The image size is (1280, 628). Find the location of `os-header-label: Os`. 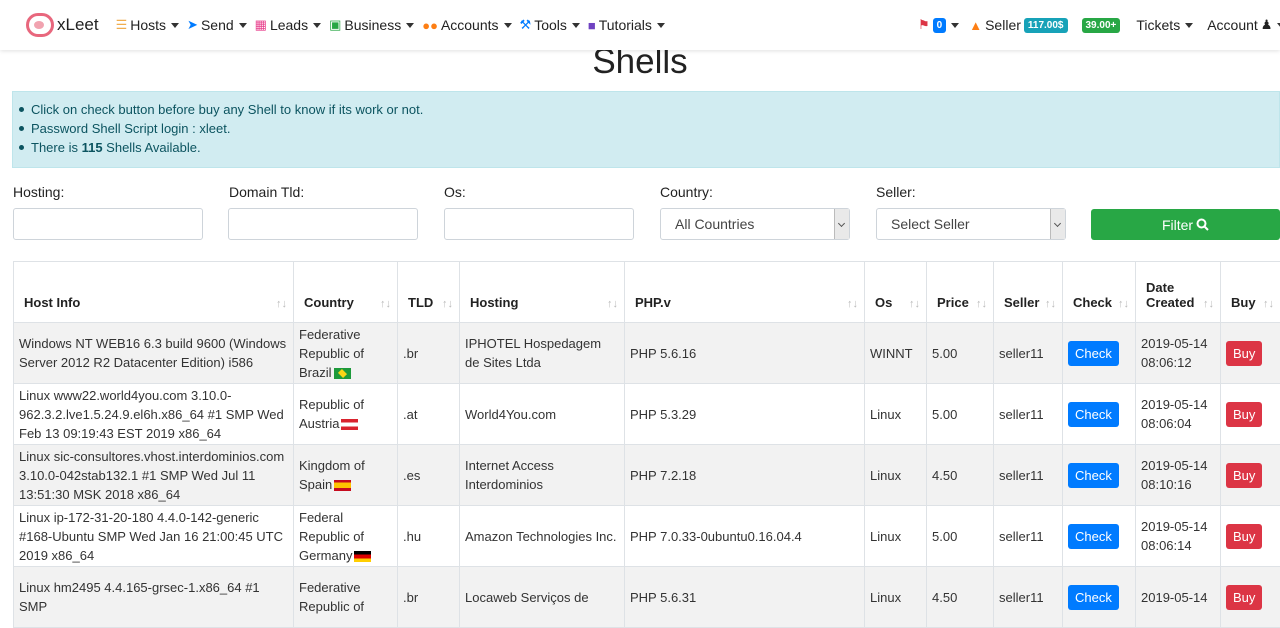

os-header-label: Os is located at coordinates (883, 302).